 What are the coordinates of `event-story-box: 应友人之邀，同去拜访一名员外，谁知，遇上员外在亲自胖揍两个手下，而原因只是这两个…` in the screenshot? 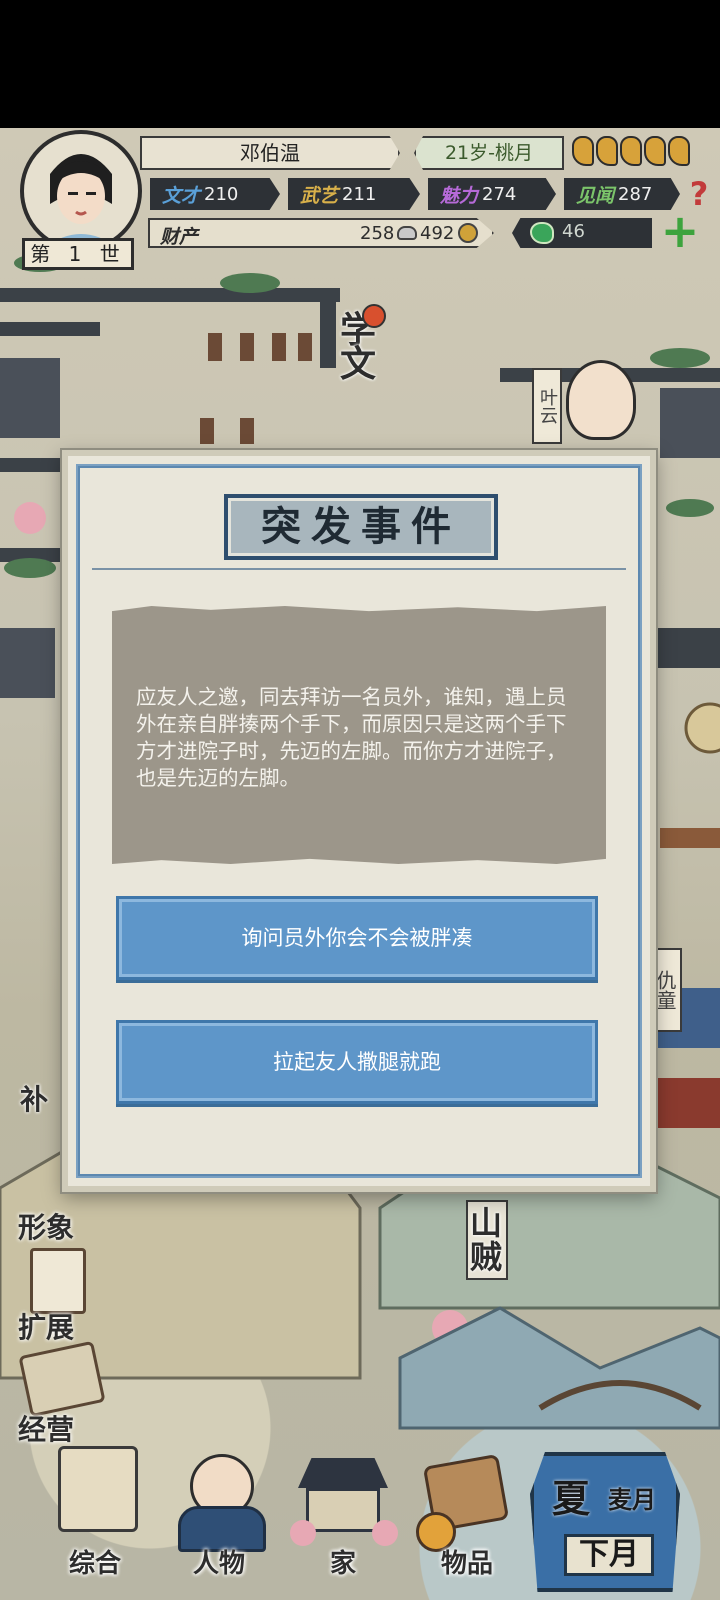 It's located at (359, 735).